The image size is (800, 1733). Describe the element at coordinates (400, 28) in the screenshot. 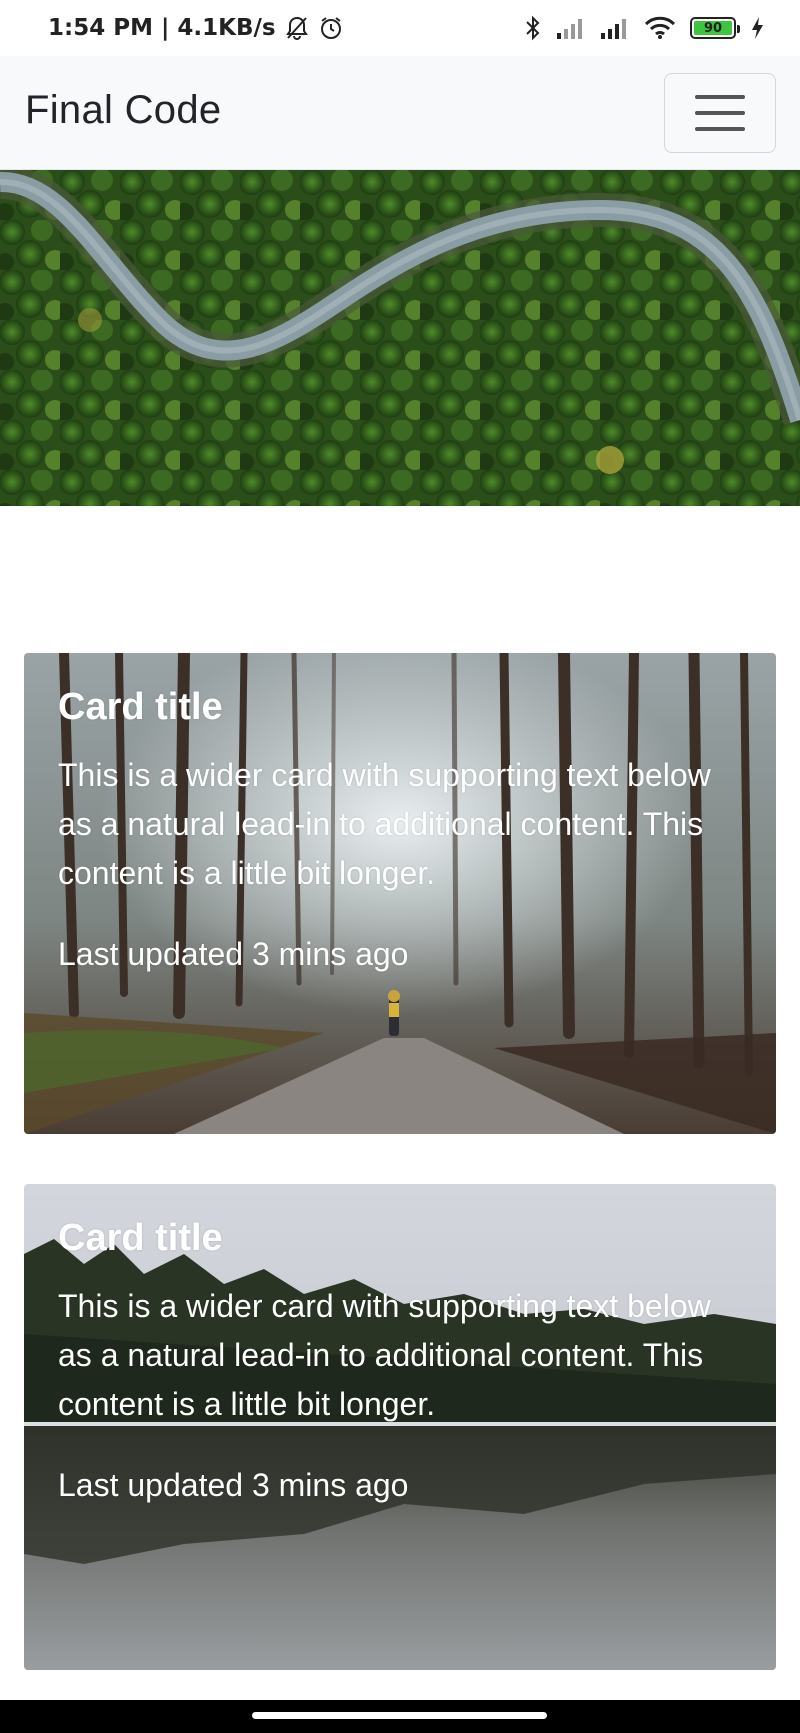

I see `status-bar: 1:54 PM | 4.1KB/s 90` at that location.